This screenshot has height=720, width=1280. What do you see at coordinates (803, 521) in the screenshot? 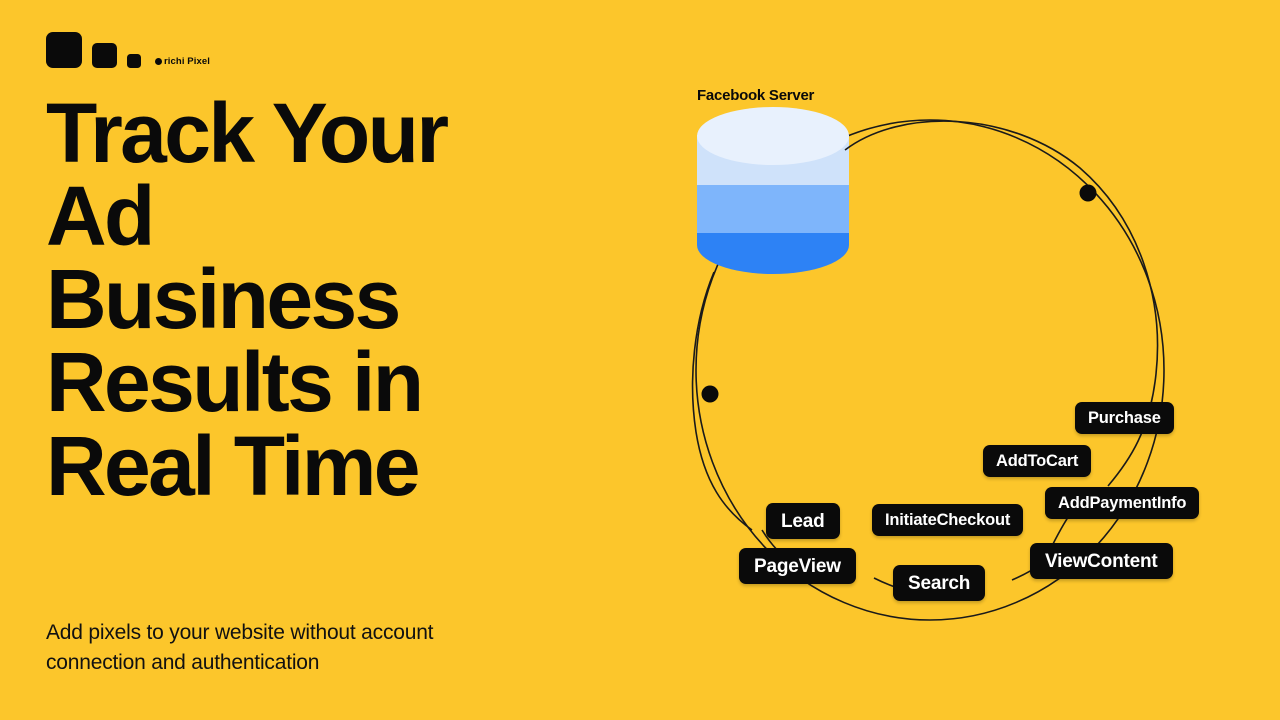
I see `event-tag-lead: Lead` at bounding box center [803, 521].